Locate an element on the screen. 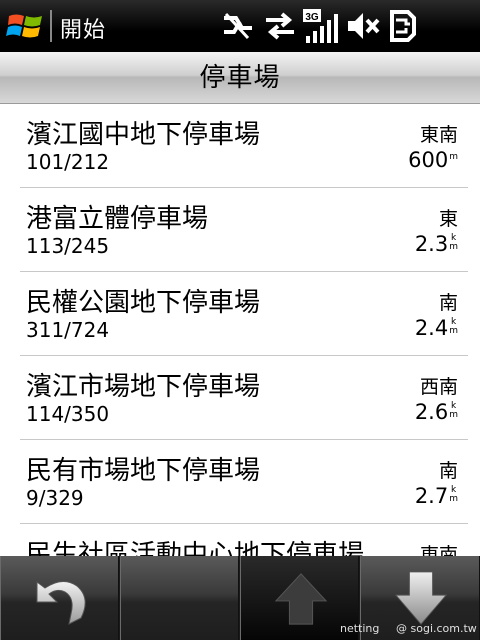 This screenshot has width=480, height=640. parking-name: 民生社區活動中心地下停車場 is located at coordinates (195, 548).